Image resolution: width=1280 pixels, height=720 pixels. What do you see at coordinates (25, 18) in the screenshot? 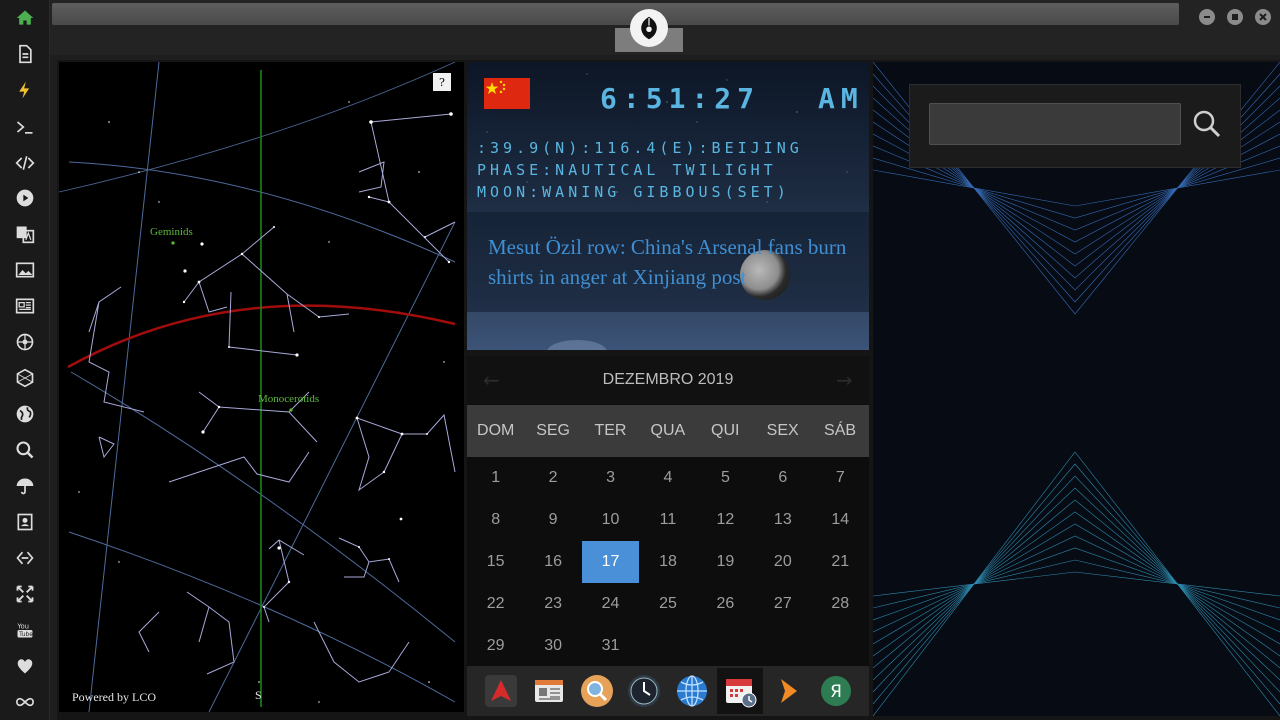
I see `home-icon` at bounding box center [25, 18].